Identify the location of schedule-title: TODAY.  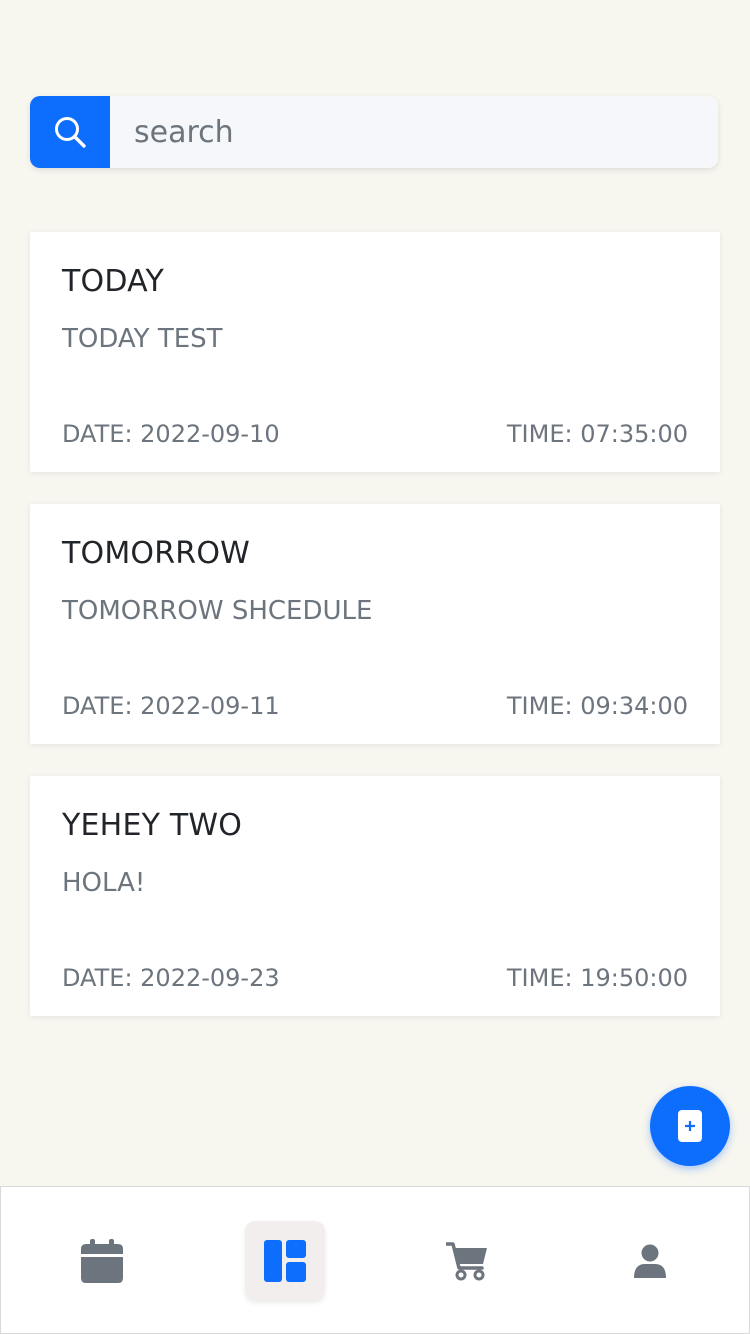
(113, 281).